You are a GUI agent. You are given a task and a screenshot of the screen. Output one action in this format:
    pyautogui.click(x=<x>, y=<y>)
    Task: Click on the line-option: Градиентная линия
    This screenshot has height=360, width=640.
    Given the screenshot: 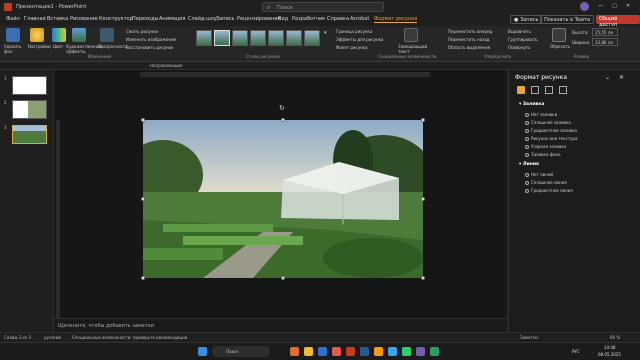 What is the action you would take?
    pyautogui.click(x=549, y=190)
    